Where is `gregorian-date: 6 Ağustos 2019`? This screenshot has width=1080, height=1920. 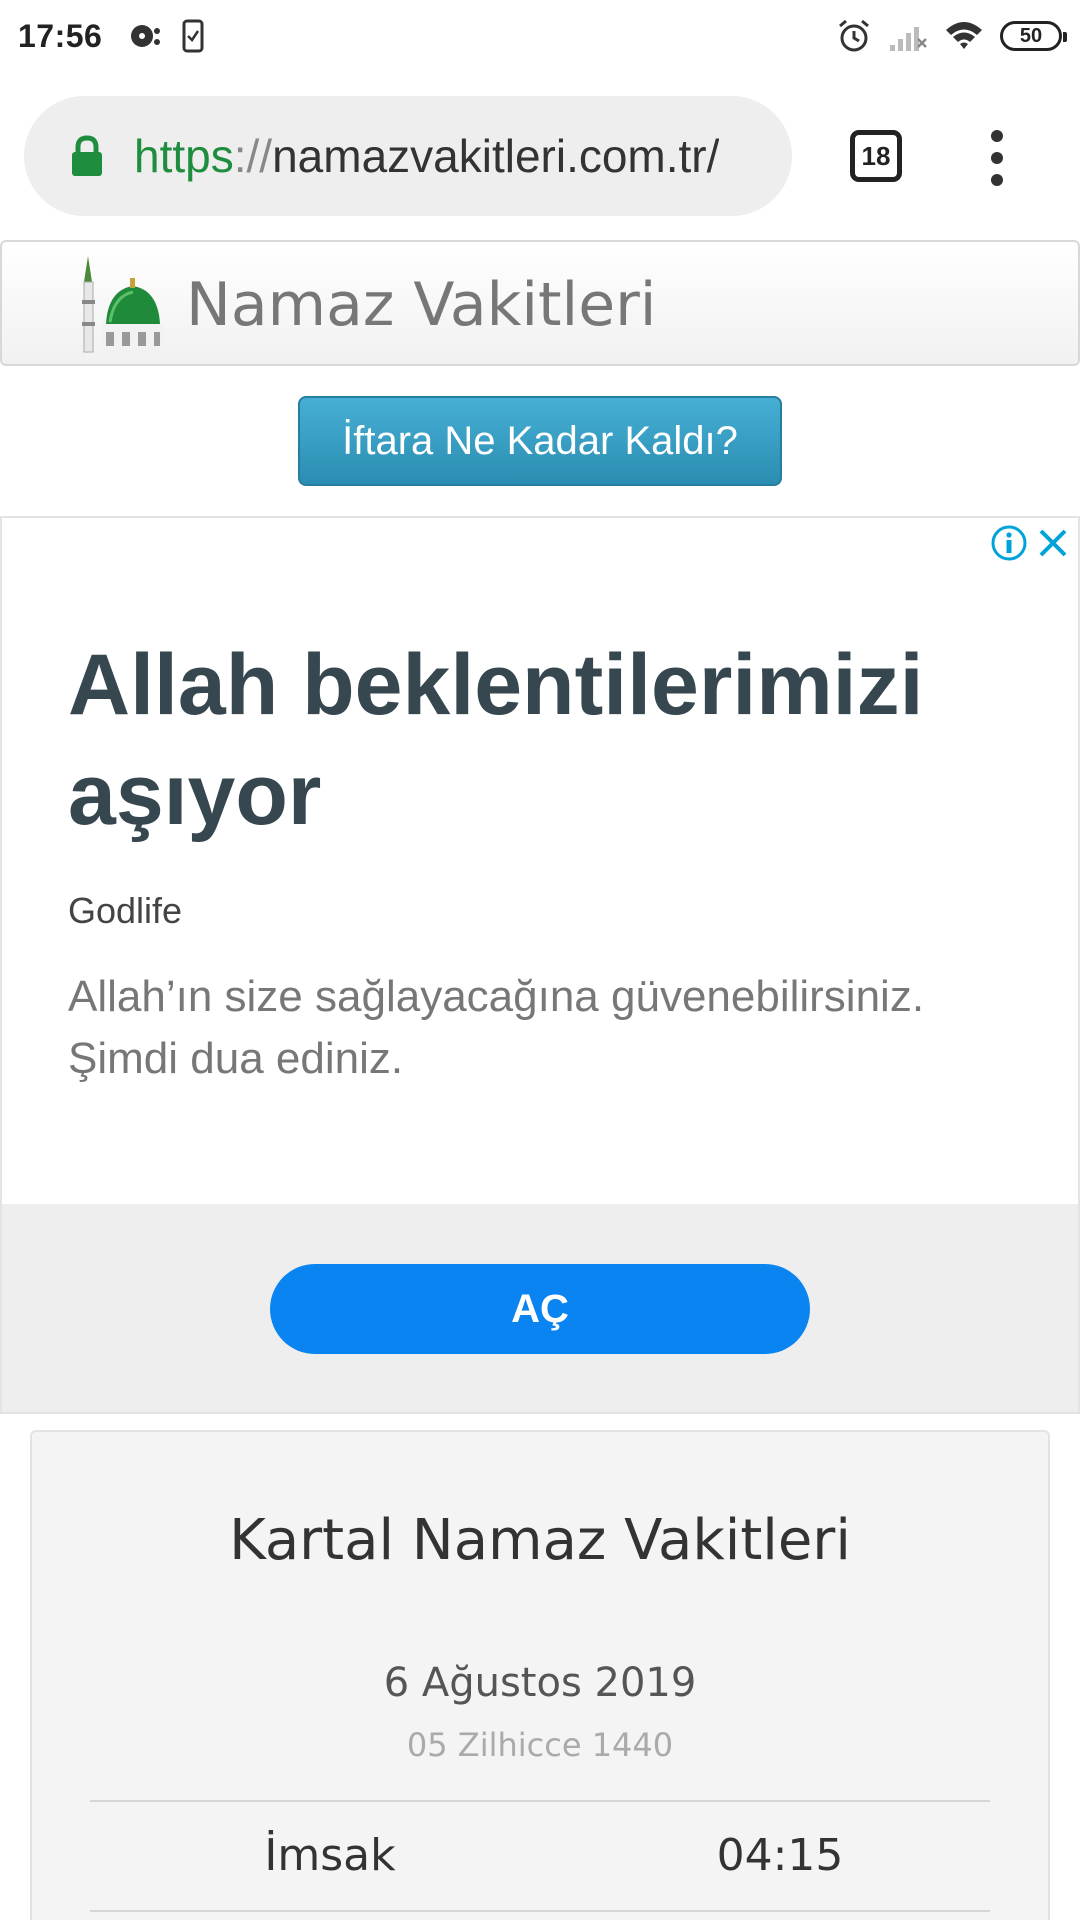 gregorian-date: 6 Ağustos 2019 is located at coordinates (540, 1683).